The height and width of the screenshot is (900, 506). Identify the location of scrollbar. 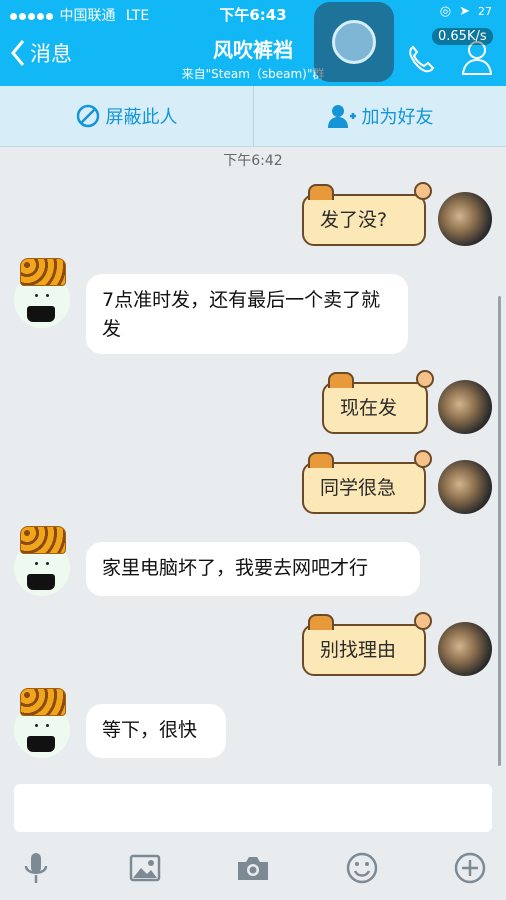
(499, 531).